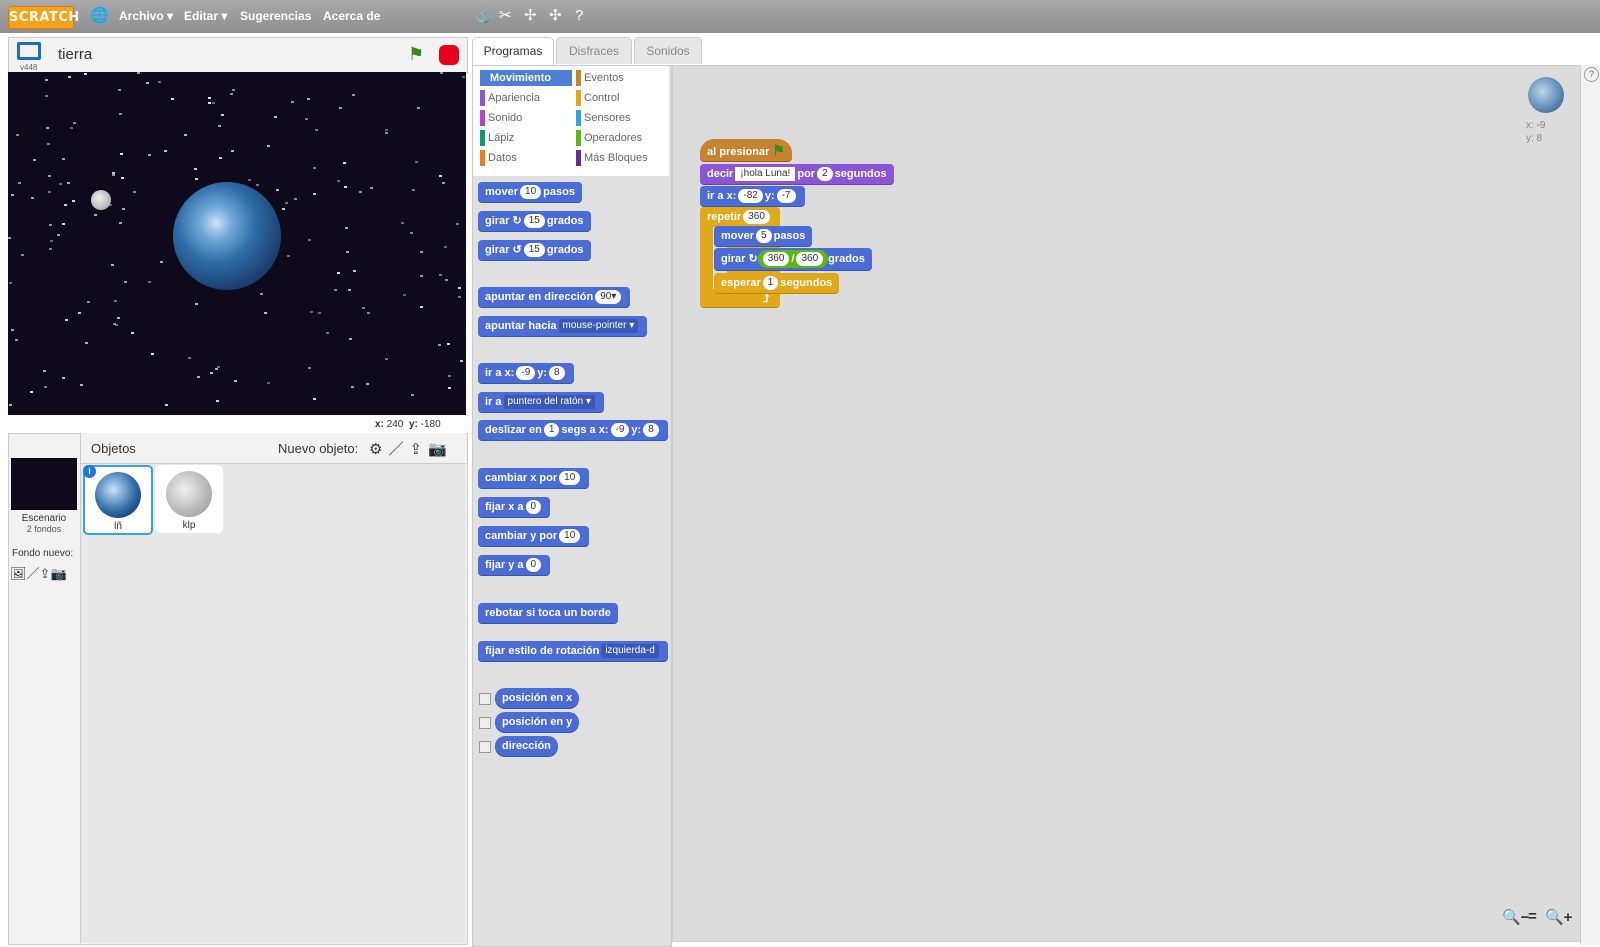 The width and height of the screenshot is (1600, 947). Describe the element at coordinates (739, 217) in the screenshot. I see `block-repeat: repetir 360` at that location.